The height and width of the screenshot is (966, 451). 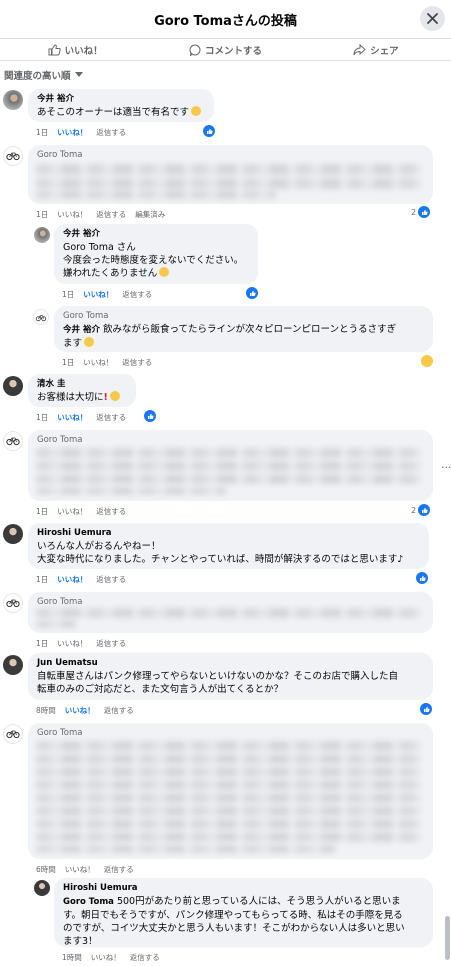 I want to click on mention-link: Goro Toma, so click(x=88, y=902).